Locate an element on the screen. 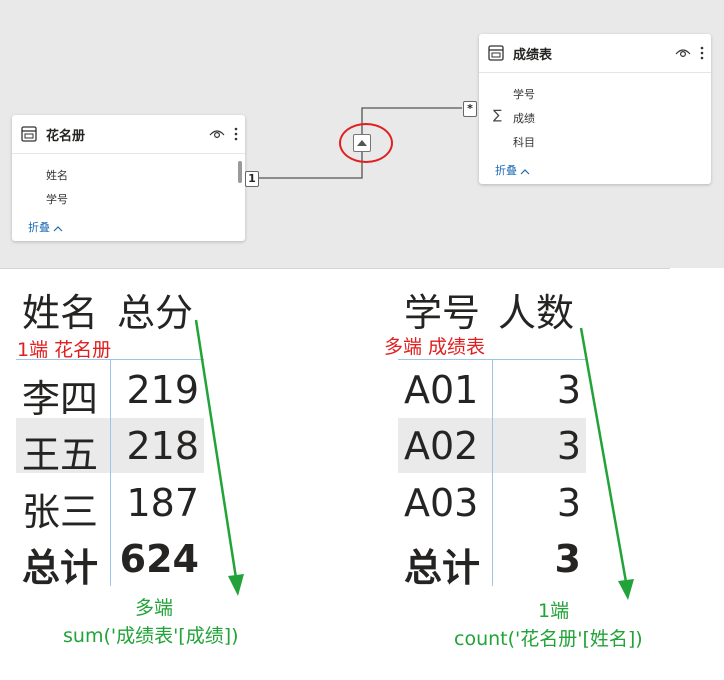  cardinality-one-label: 1 is located at coordinates (252, 179).